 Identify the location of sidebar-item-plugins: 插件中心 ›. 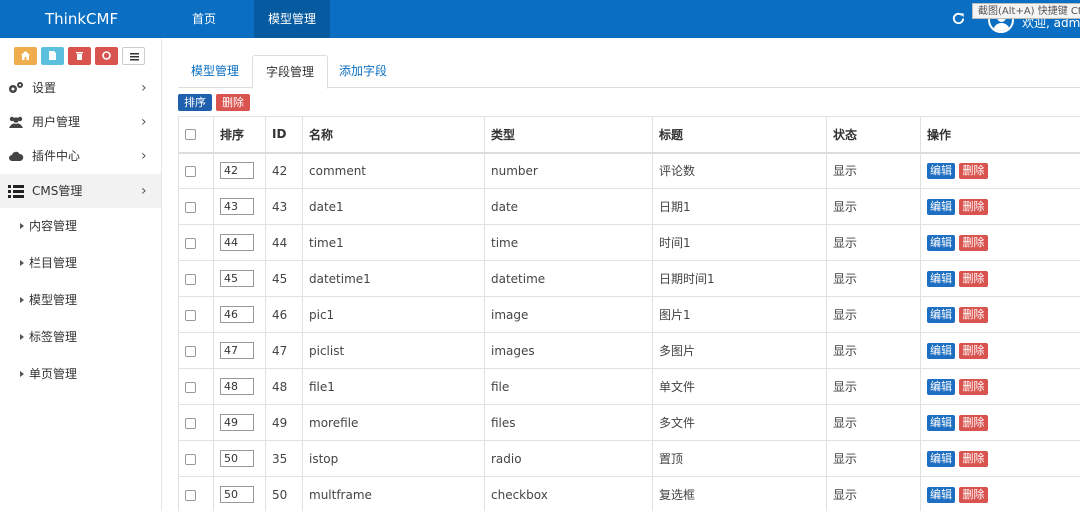
(80, 156).